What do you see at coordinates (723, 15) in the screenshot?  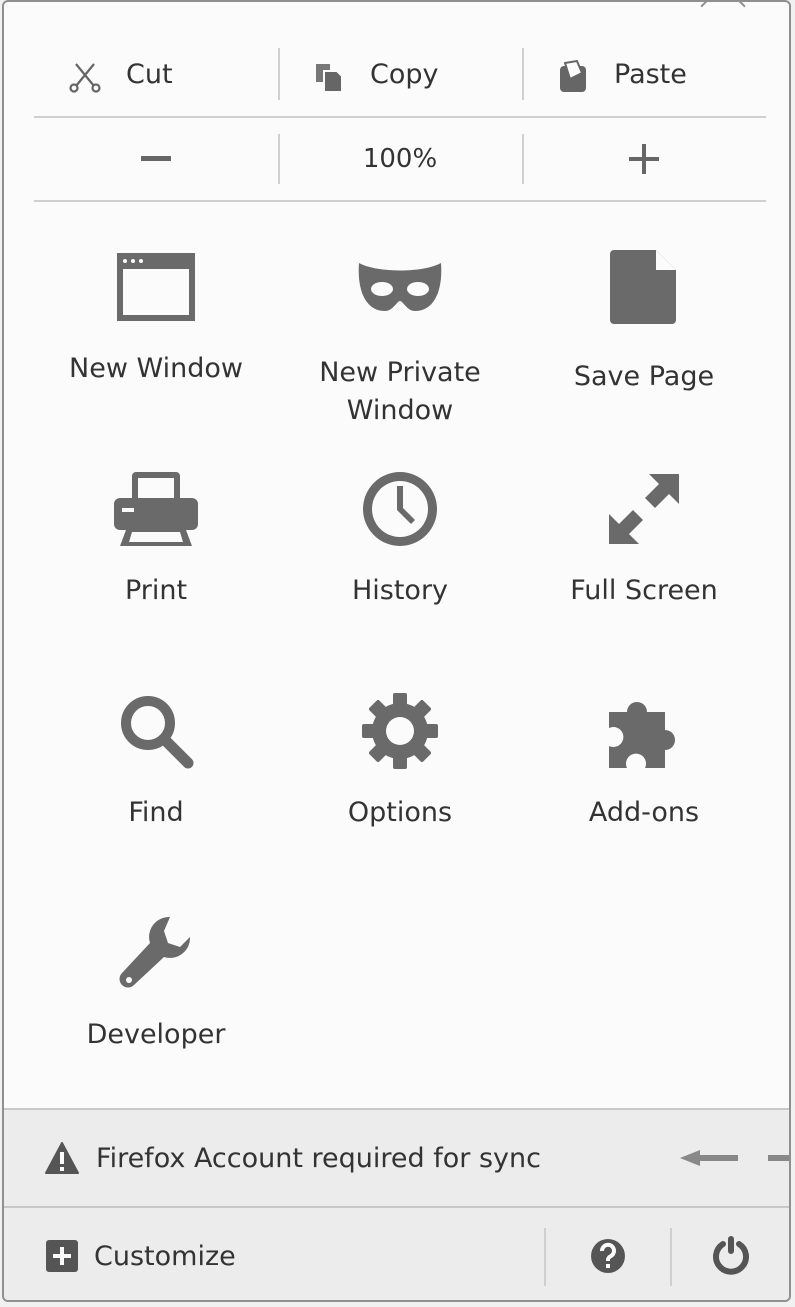 I see `panel-arrow` at bounding box center [723, 15].